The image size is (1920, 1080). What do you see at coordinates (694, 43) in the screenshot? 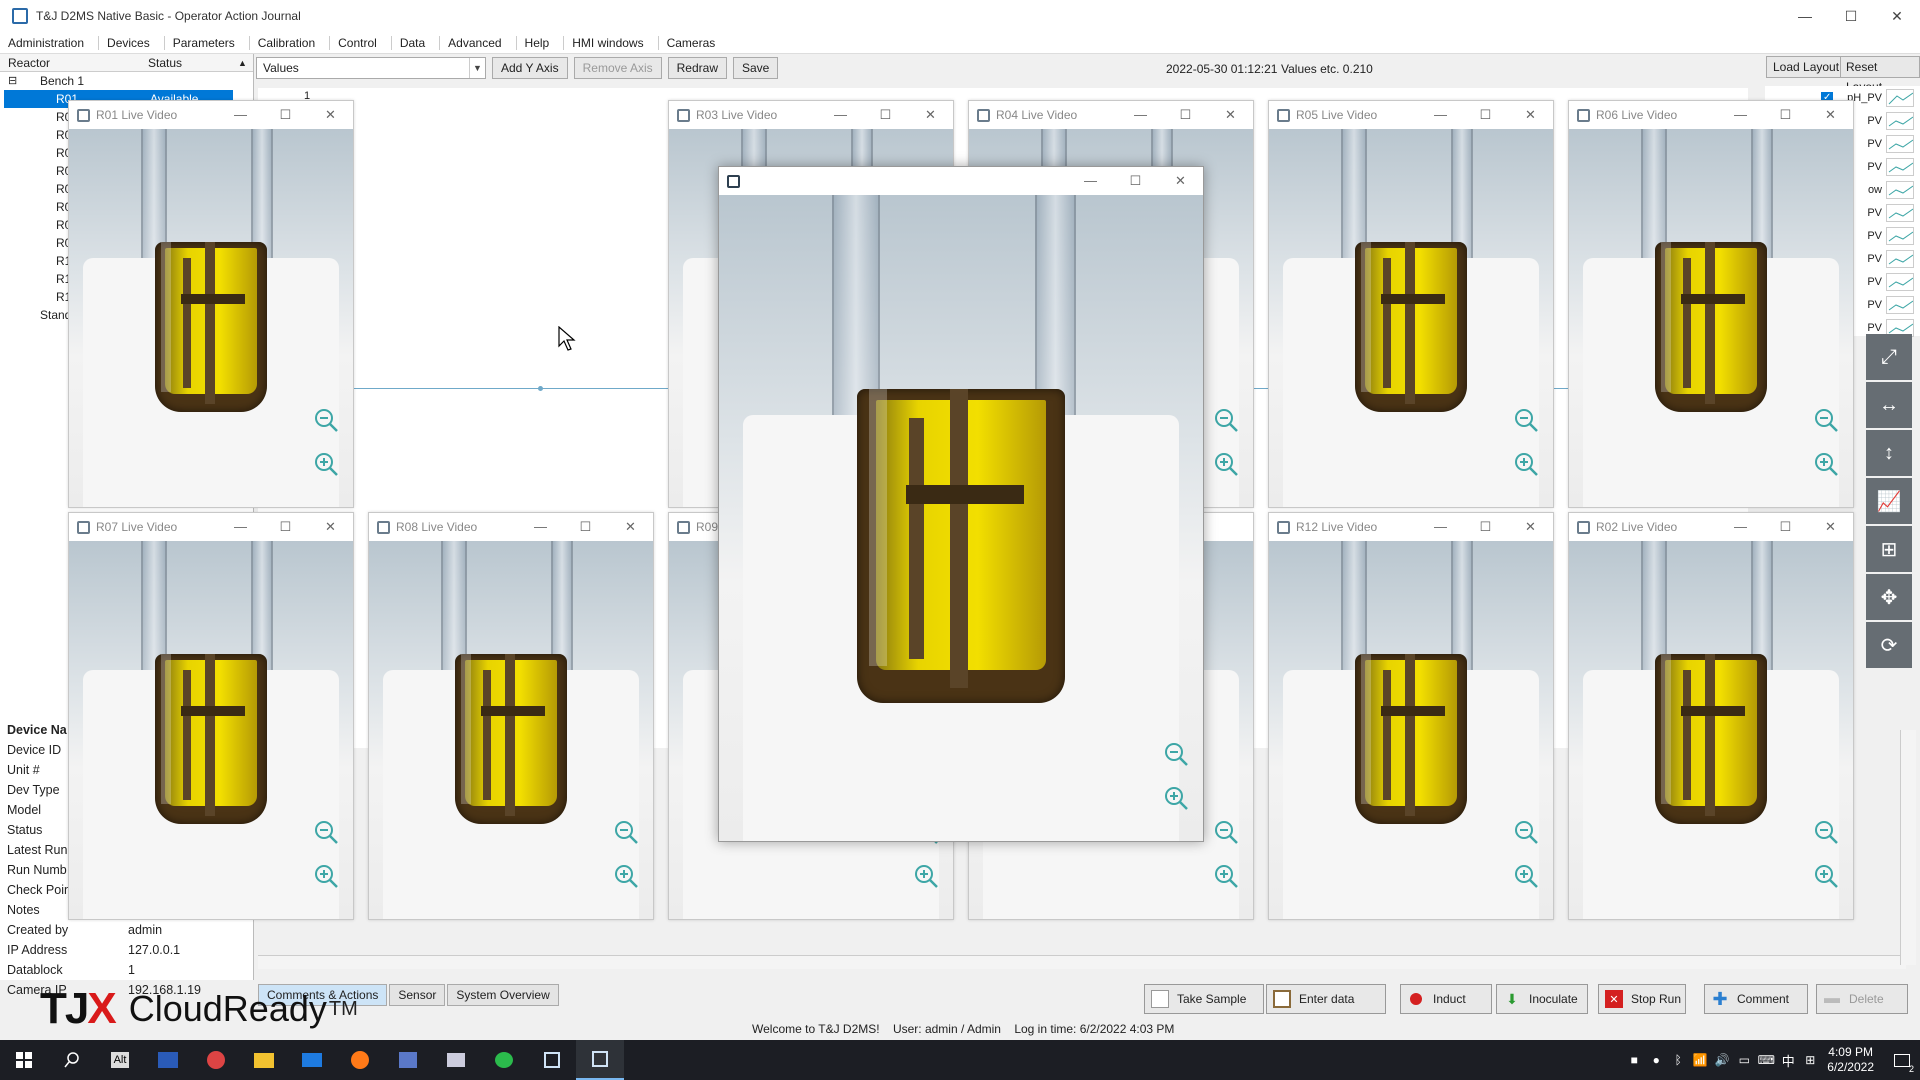
I see `menu-cameras: Cameras` at bounding box center [694, 43].